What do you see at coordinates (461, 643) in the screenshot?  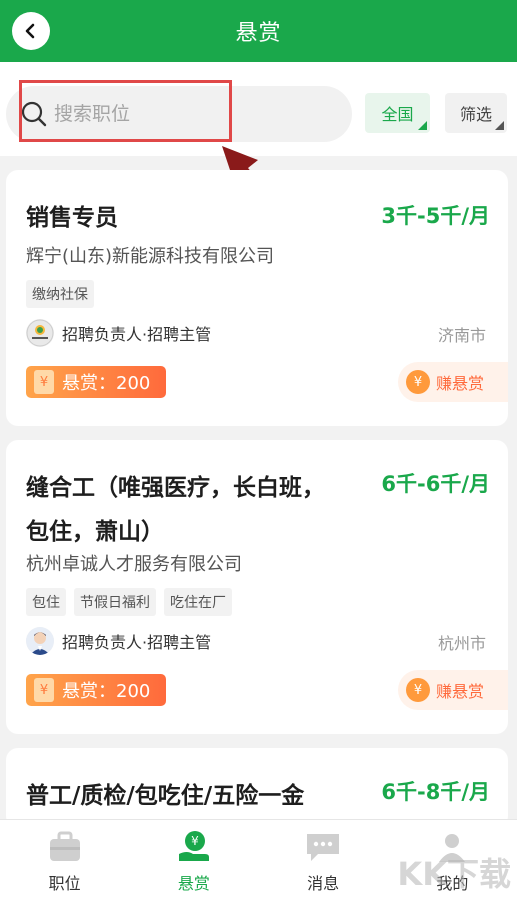 I see `job-city: 杭州市` at bounding box center [461, 643].